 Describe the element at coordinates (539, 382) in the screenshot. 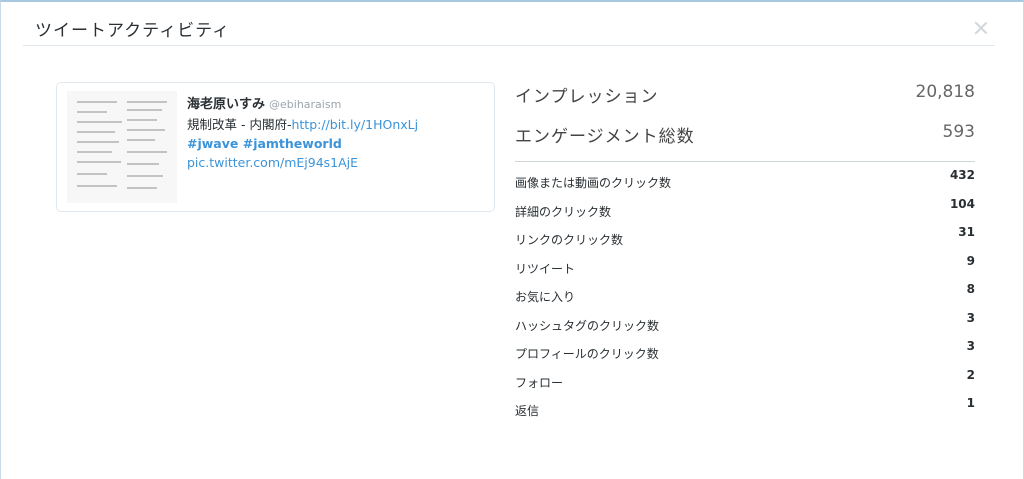

I see `stat-label: フォロー` at that location.